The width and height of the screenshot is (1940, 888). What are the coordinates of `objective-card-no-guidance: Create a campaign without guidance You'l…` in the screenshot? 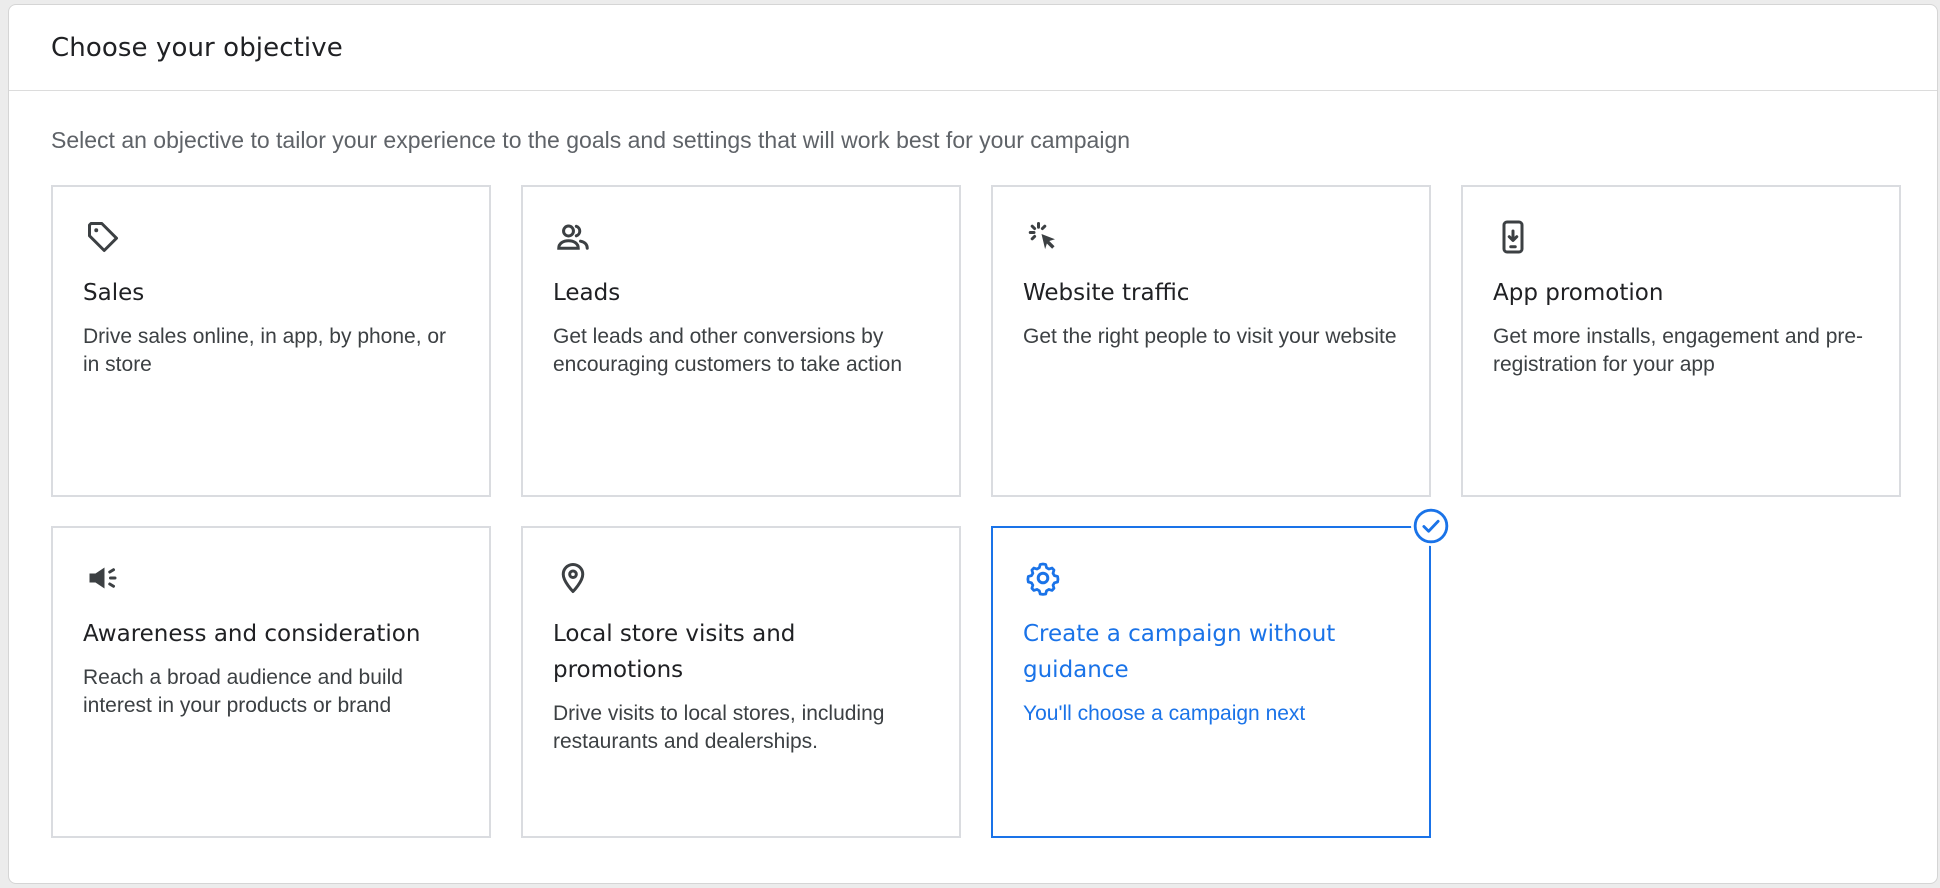 It's located at (1221, 672).